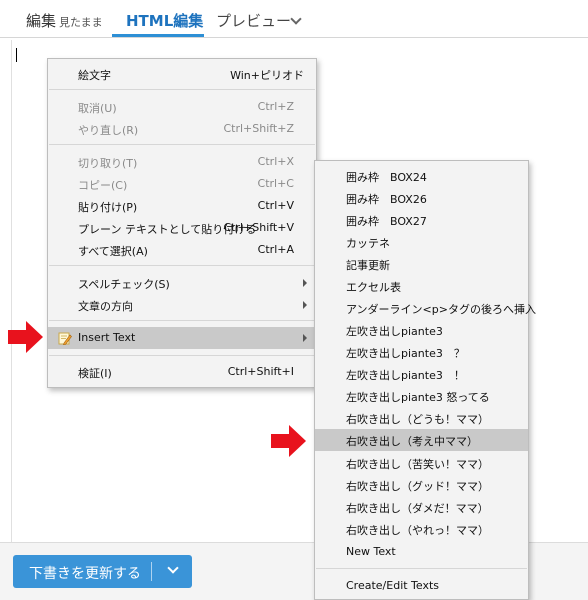 The width and height of the screenshot is (588, 600). I want to click on submenu-item-label: 囲み枠 BOX27, so click(386, 221).